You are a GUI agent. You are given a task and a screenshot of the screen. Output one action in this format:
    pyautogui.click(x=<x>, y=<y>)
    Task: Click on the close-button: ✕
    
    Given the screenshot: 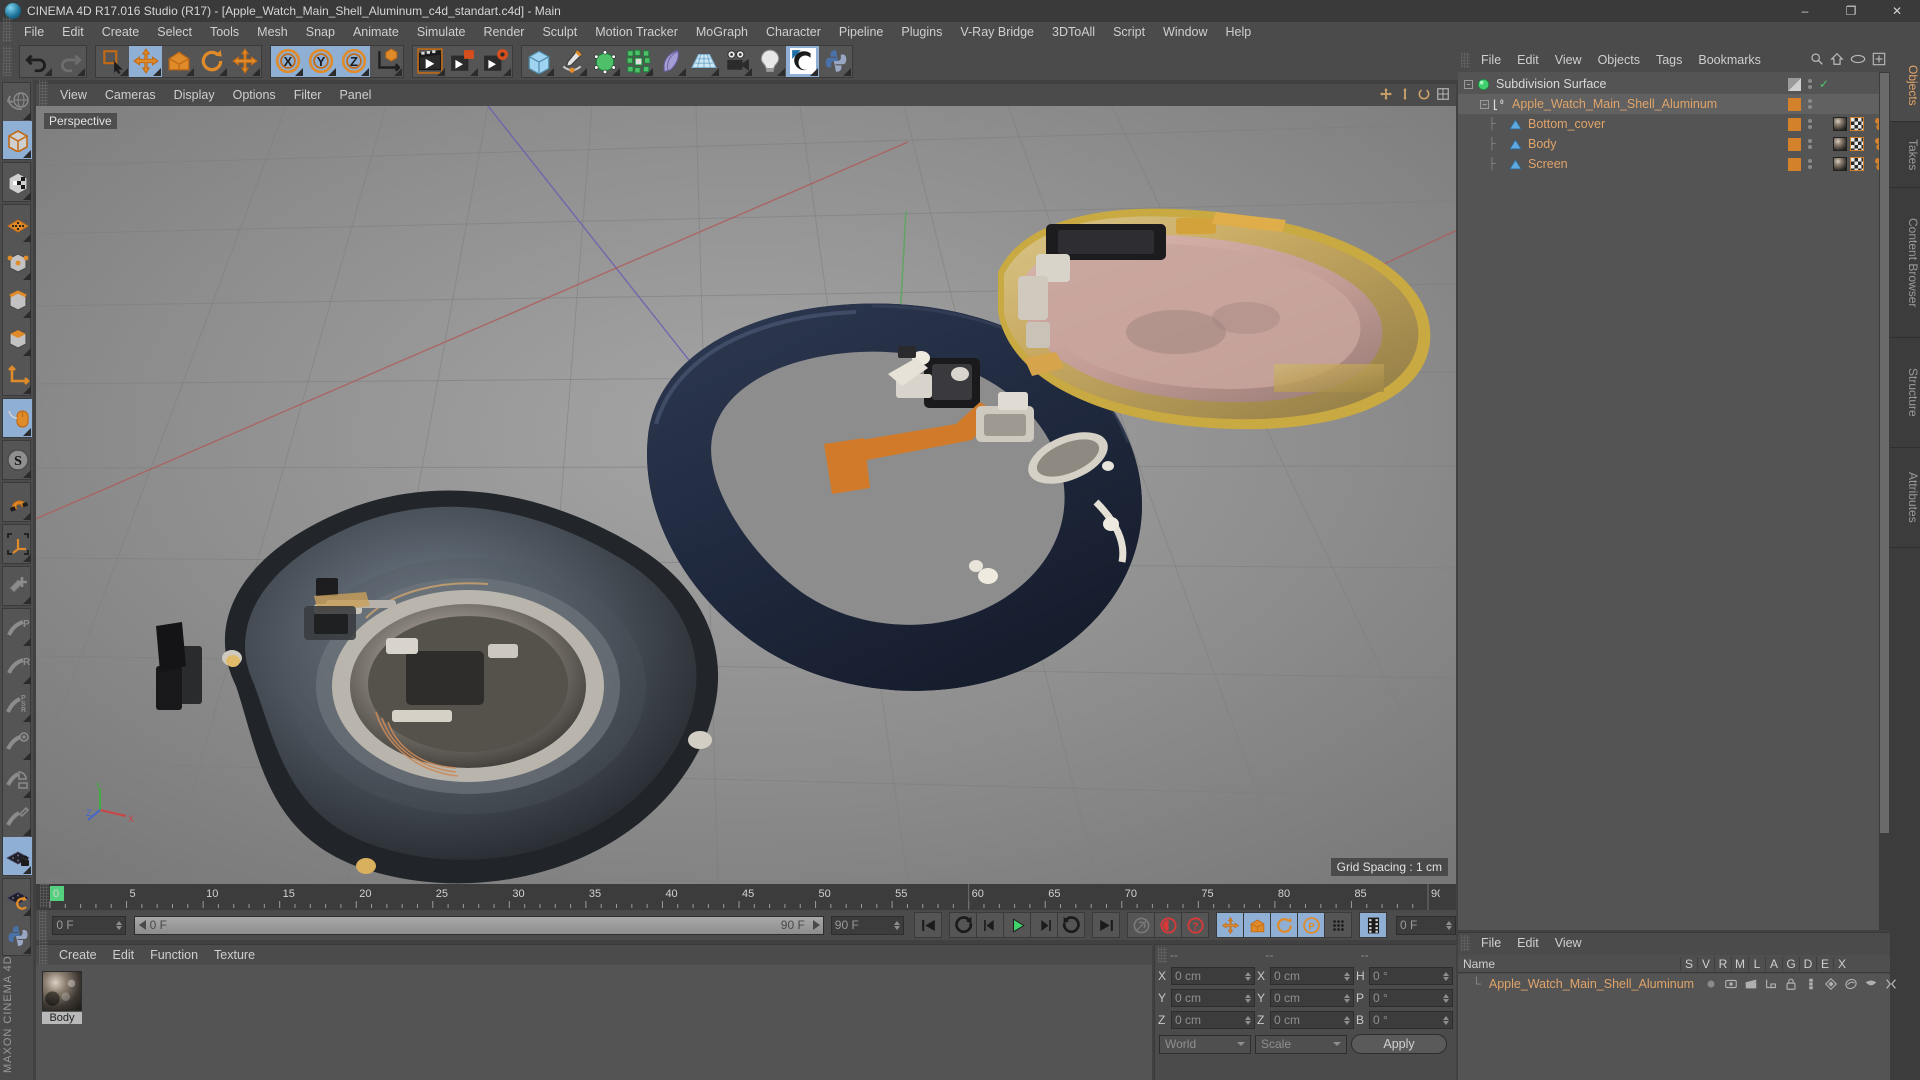 What is the action you would take?
    pyautogui.click(x=1897, y=11)
    